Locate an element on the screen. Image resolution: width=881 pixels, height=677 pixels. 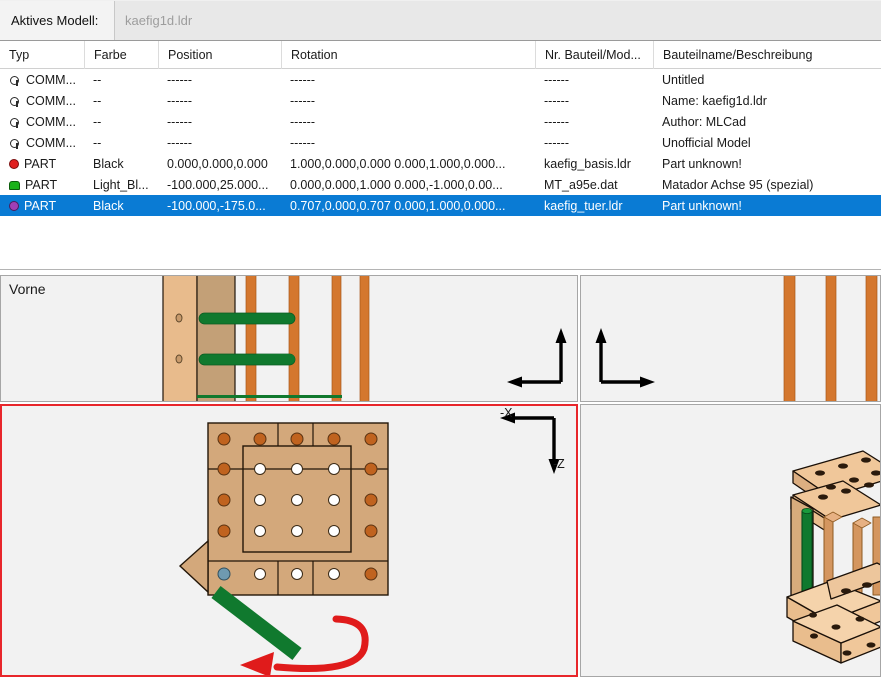
viewport-iso-scene is located at coordinates (730, 540).